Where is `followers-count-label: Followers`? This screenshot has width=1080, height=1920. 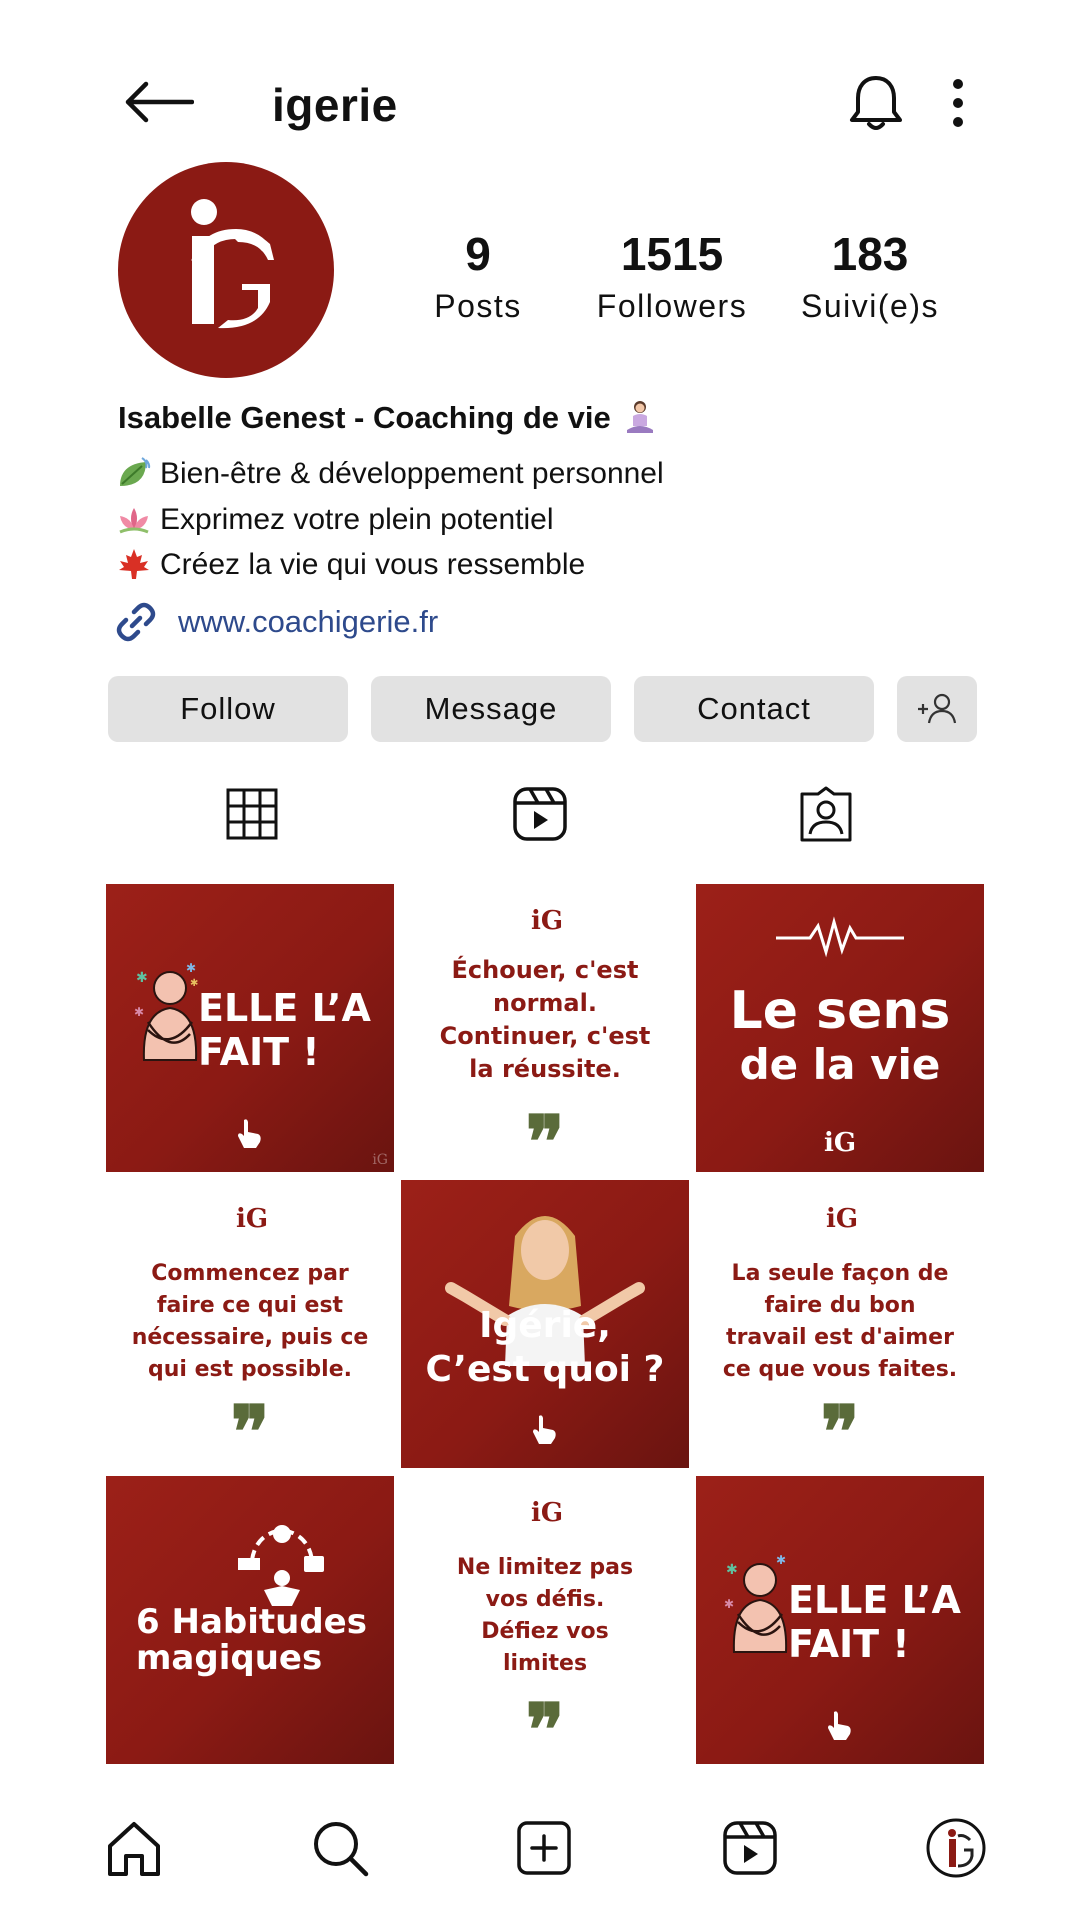
followers-count-label: Followers is located at coordinates (672, 306).